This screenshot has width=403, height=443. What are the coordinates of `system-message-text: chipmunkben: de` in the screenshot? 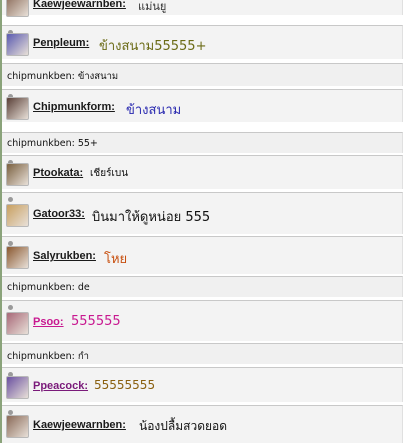 It's located at (48, 287).